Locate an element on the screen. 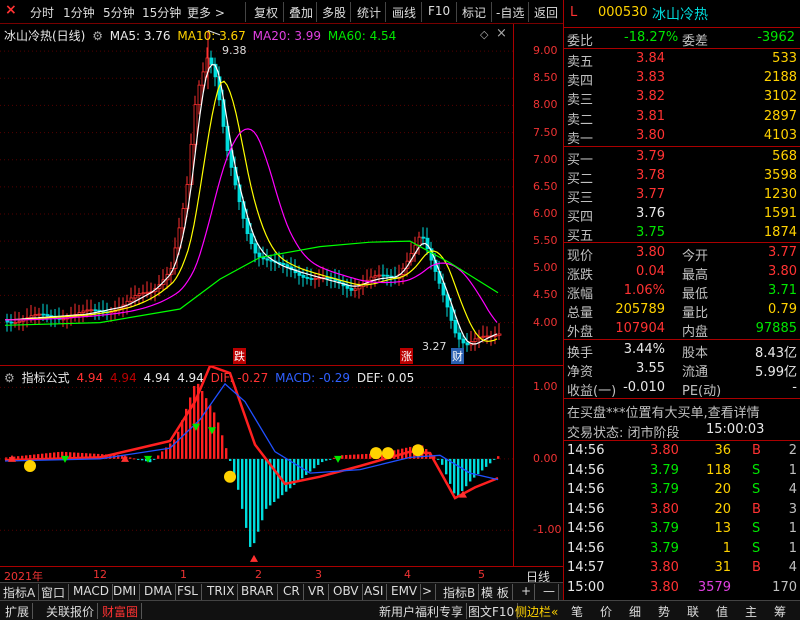 Image resolution: width=800 pixels, height=620 pixels. bid-volume: 1591 is located at coordinates (780, 213).